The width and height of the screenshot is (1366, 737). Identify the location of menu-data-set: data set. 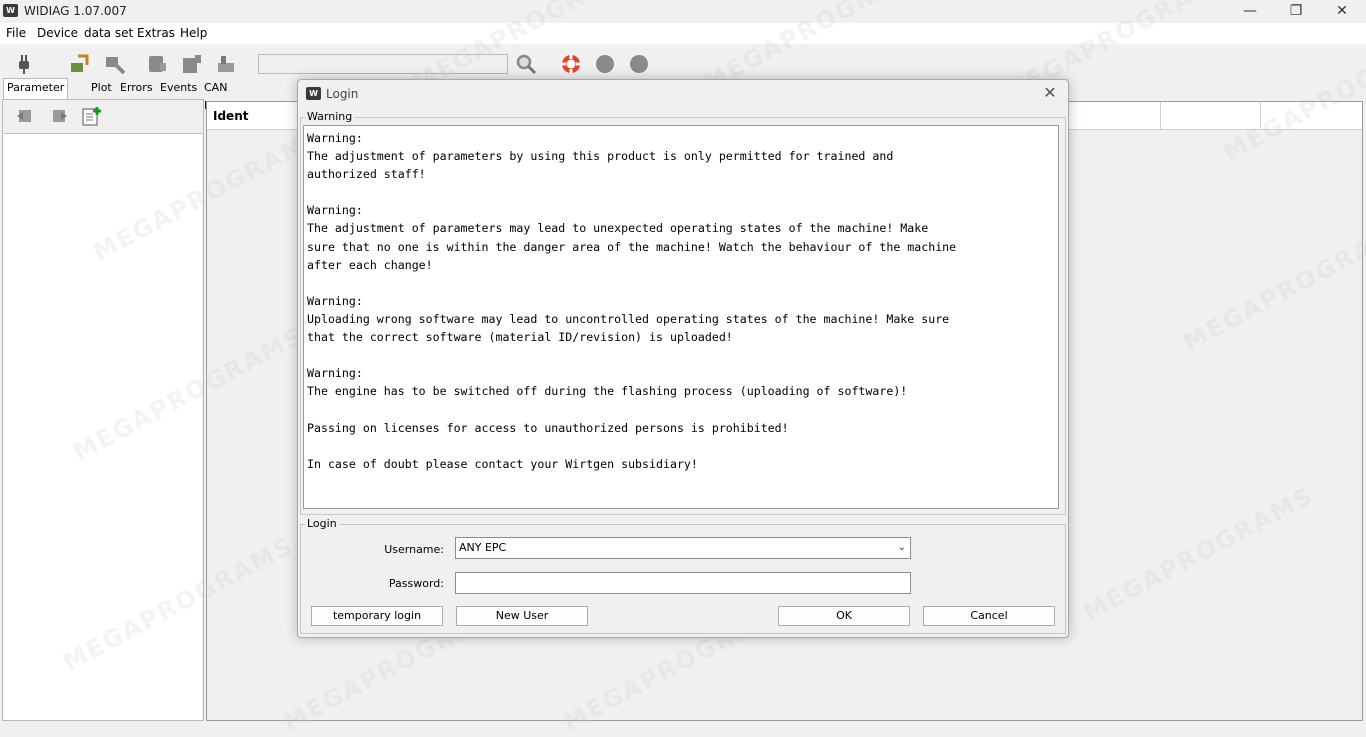
(108, 33).